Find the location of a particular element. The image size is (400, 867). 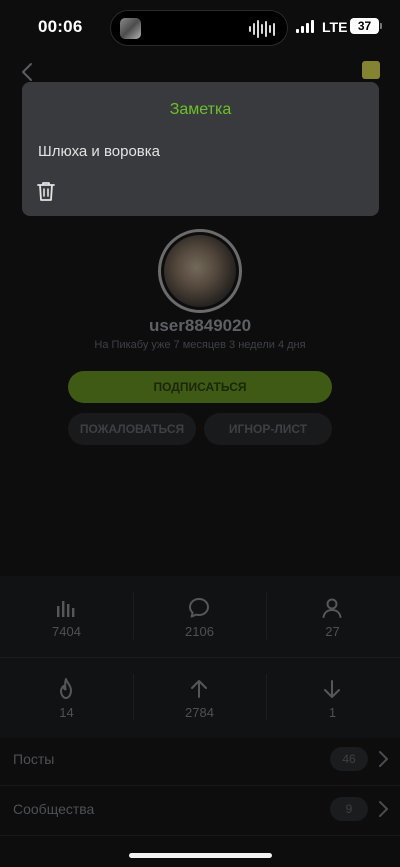

report-button: ПОЖАЛОВАТЬСЯ is located at coordinates (132, 429).